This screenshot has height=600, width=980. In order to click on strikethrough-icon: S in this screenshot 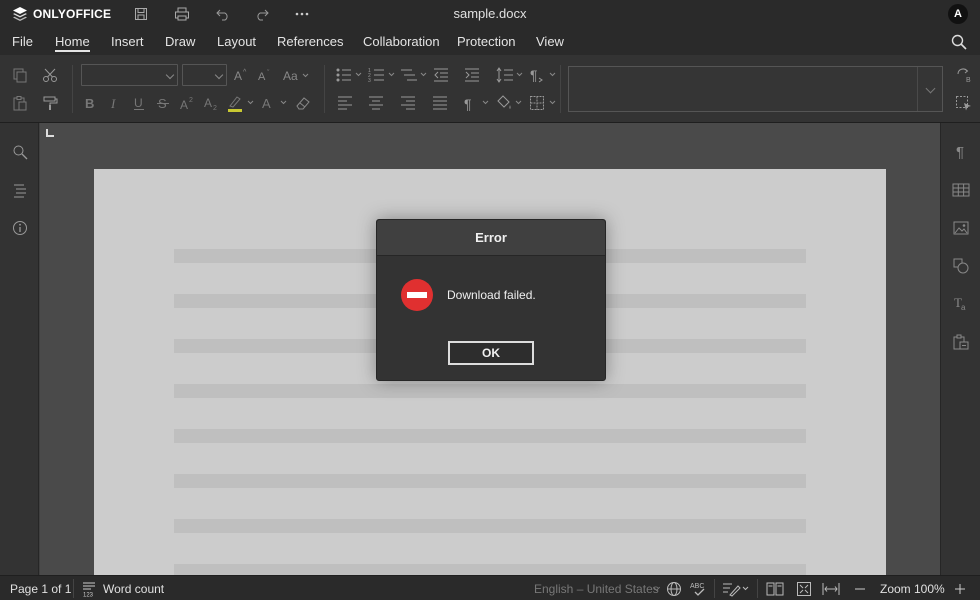, I will do `click(163, 103)`.